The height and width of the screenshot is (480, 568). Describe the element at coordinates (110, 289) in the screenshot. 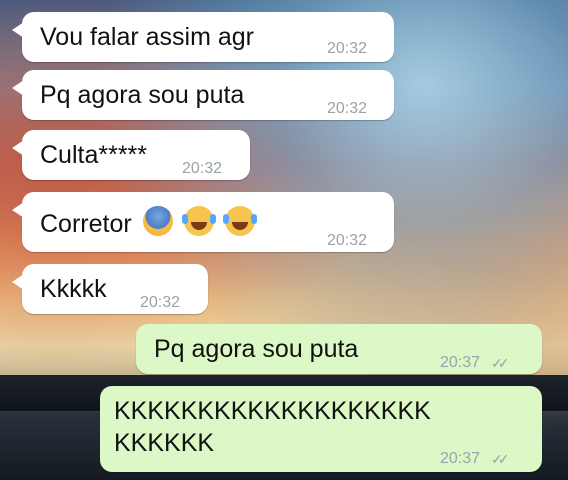

I see `message-bubble-incoming: Kkkkk 20:32` at that location.